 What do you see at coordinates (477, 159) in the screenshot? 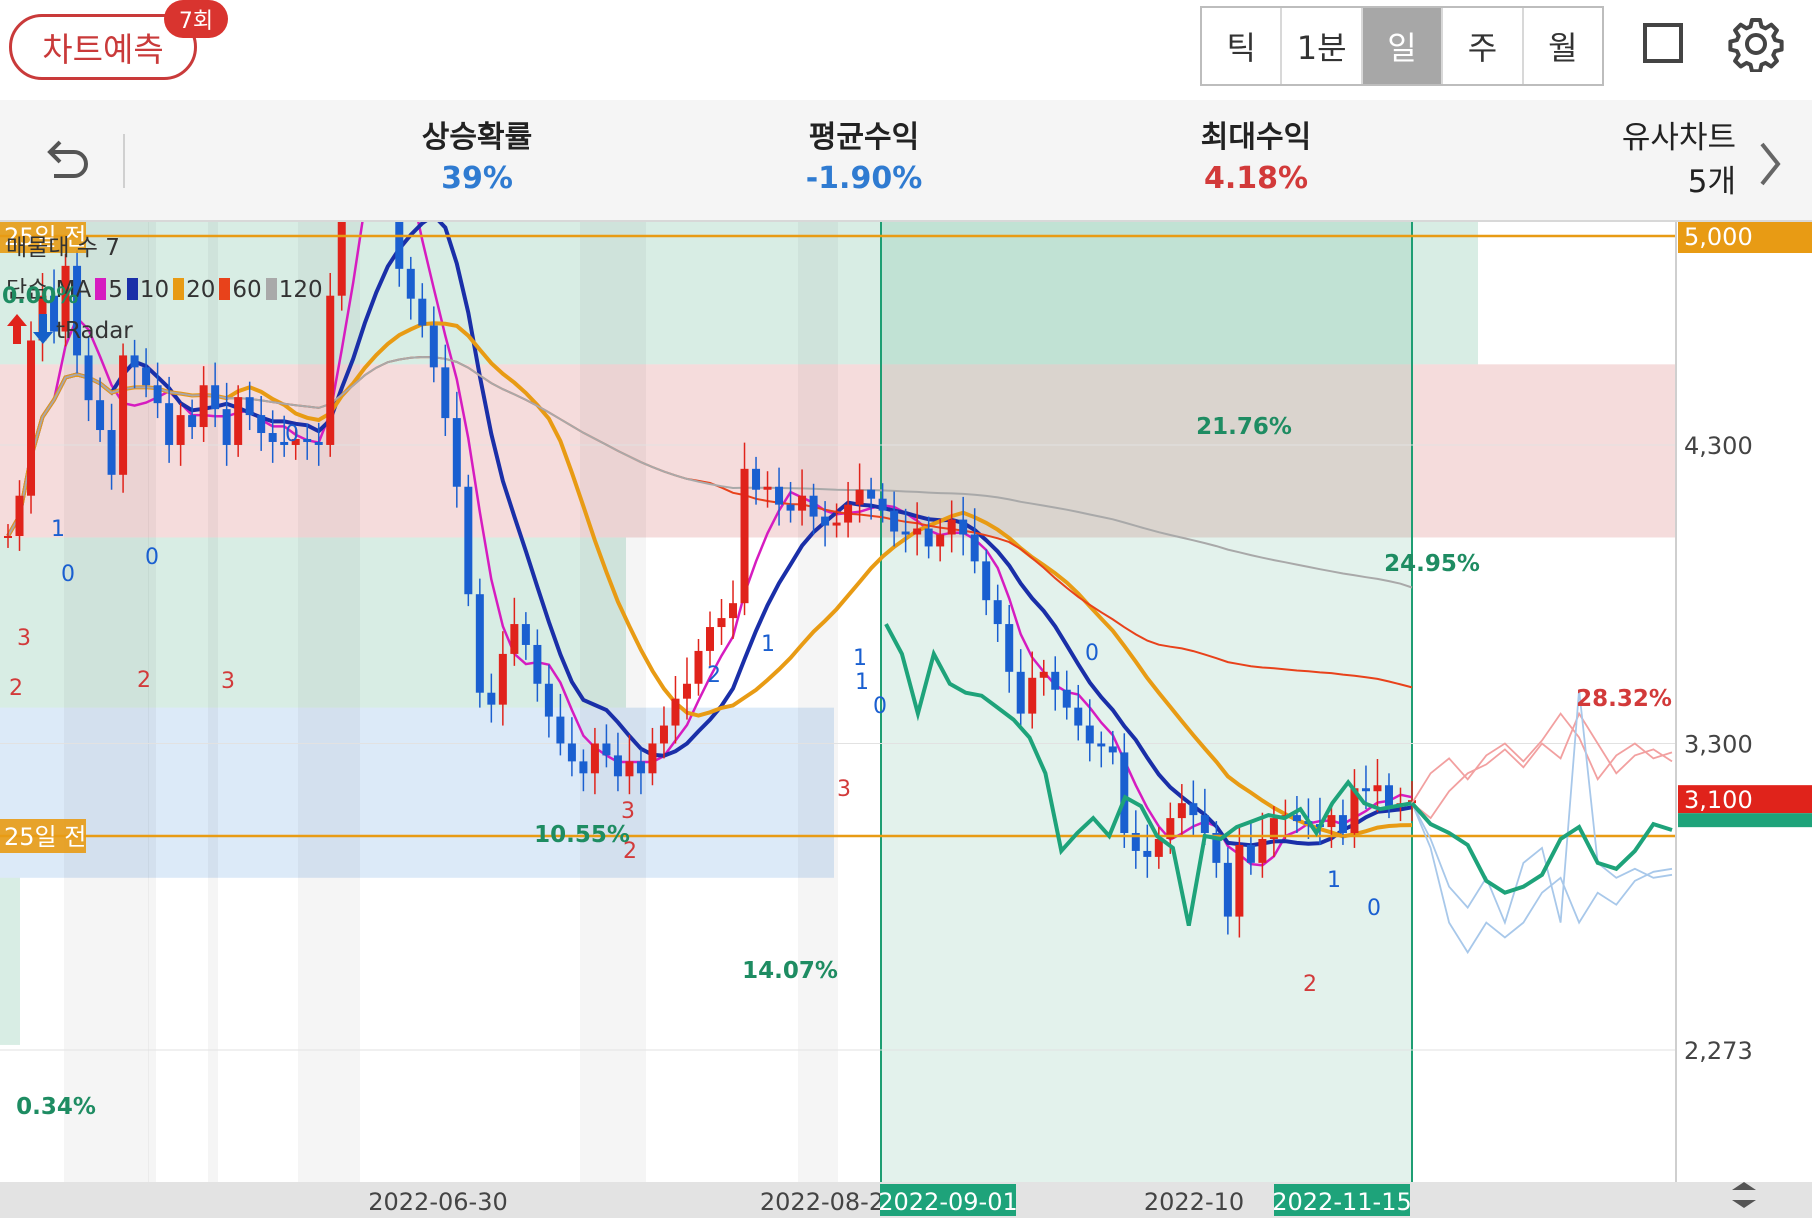
I see `up-probability: 상승확률 39%` at bounding box center [477, 159].